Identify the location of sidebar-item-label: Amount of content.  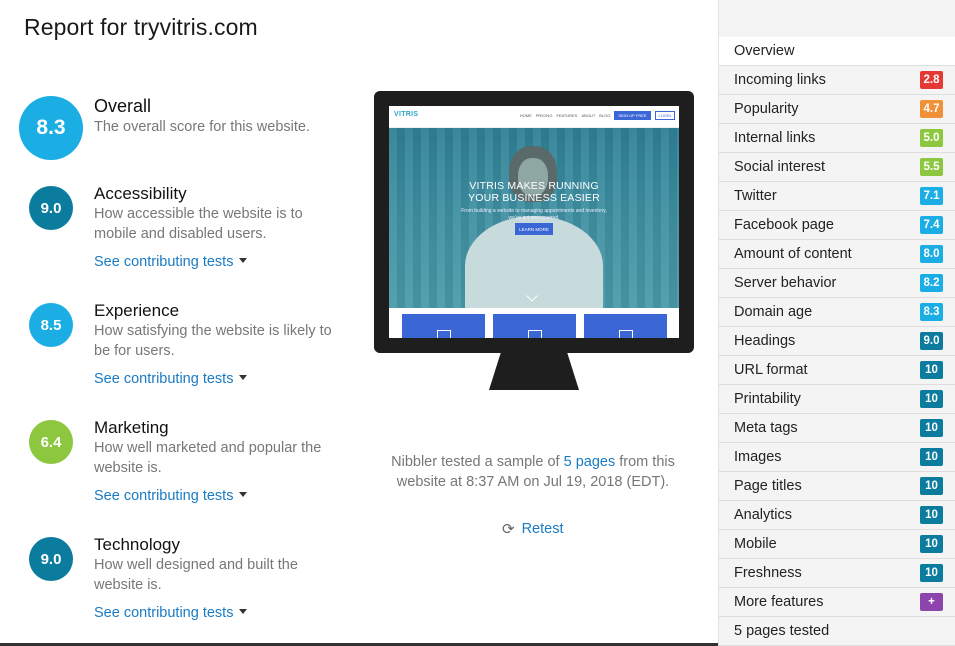
(793, 254).